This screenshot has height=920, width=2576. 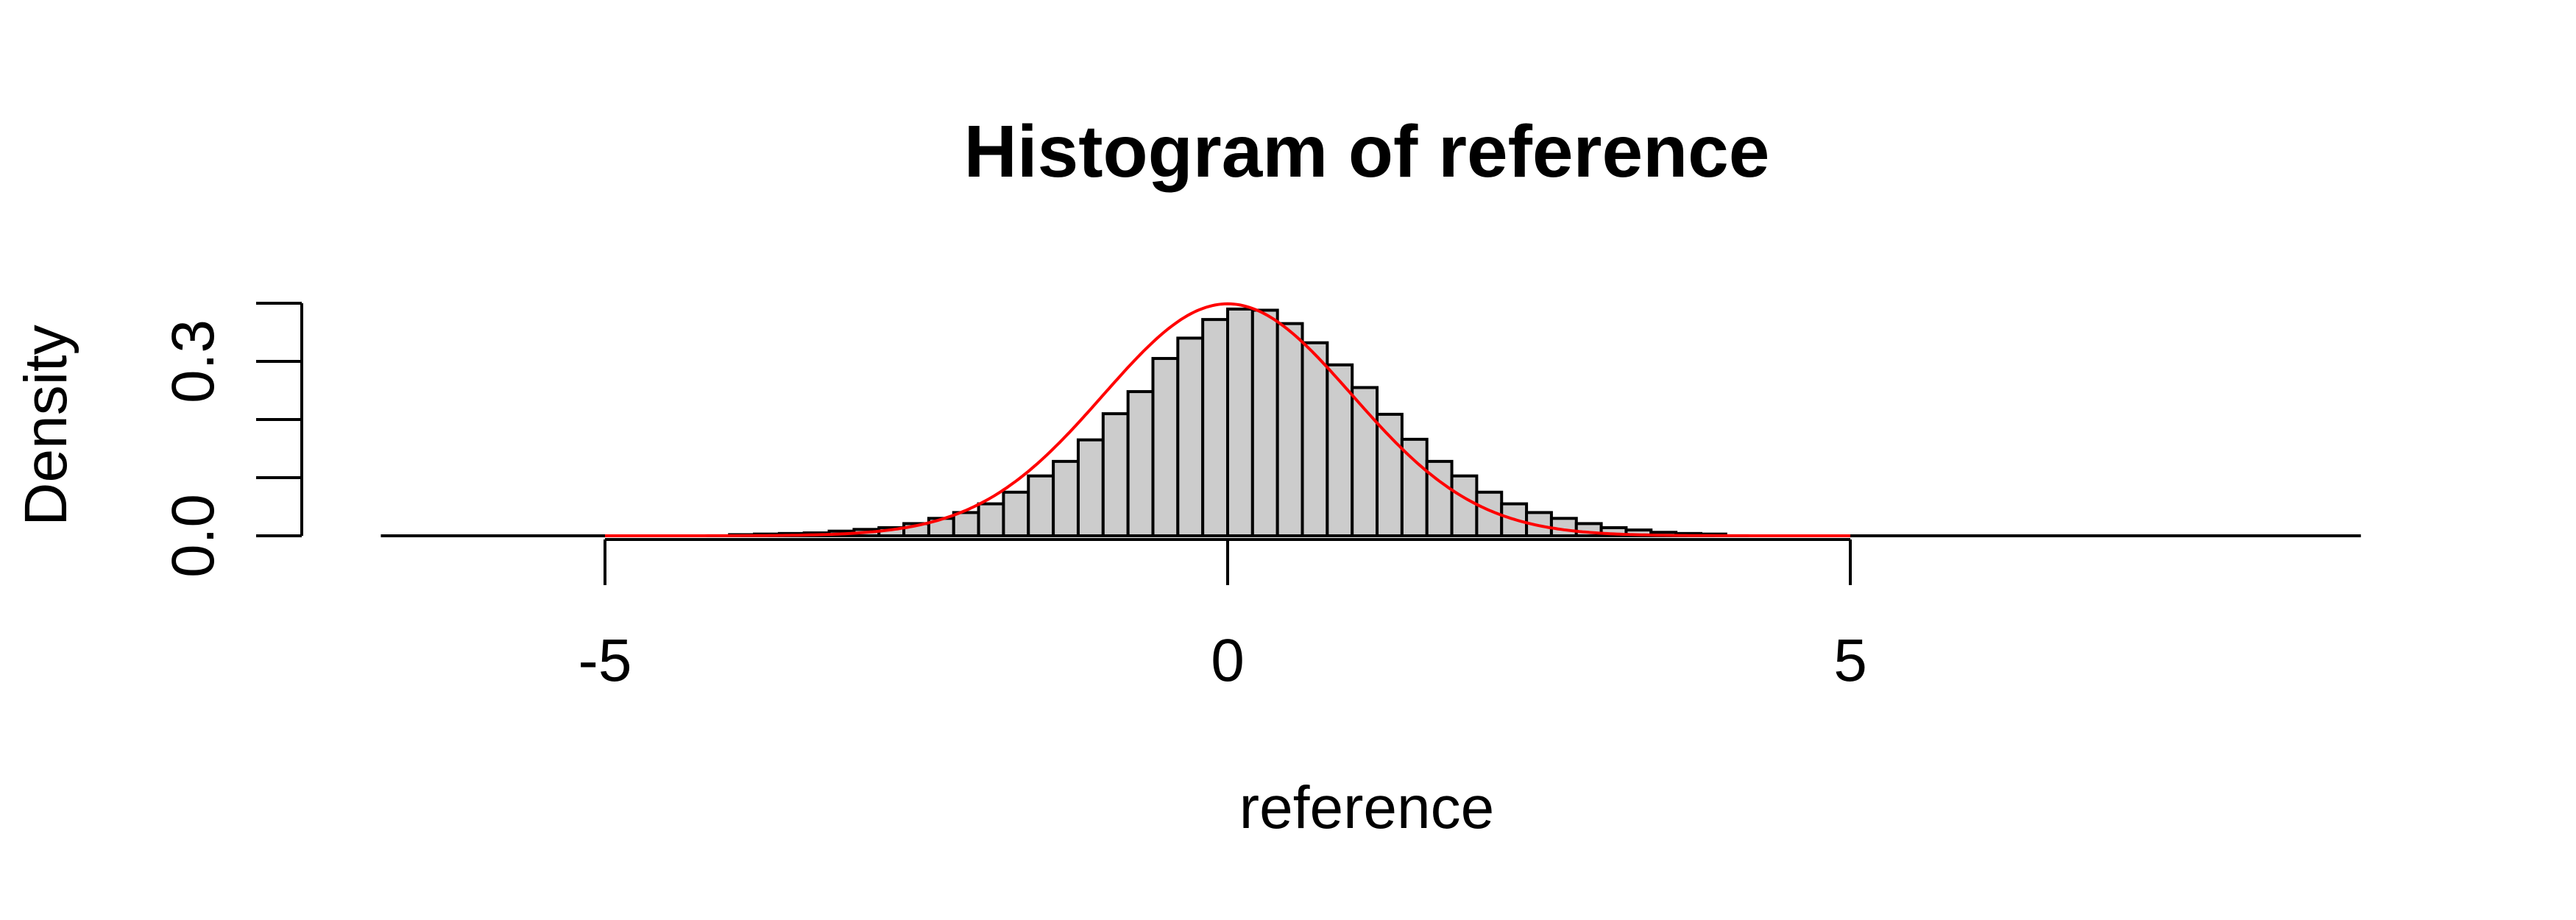 I want to click on y-tick-label: 0.0, so click(x=193, y=536).